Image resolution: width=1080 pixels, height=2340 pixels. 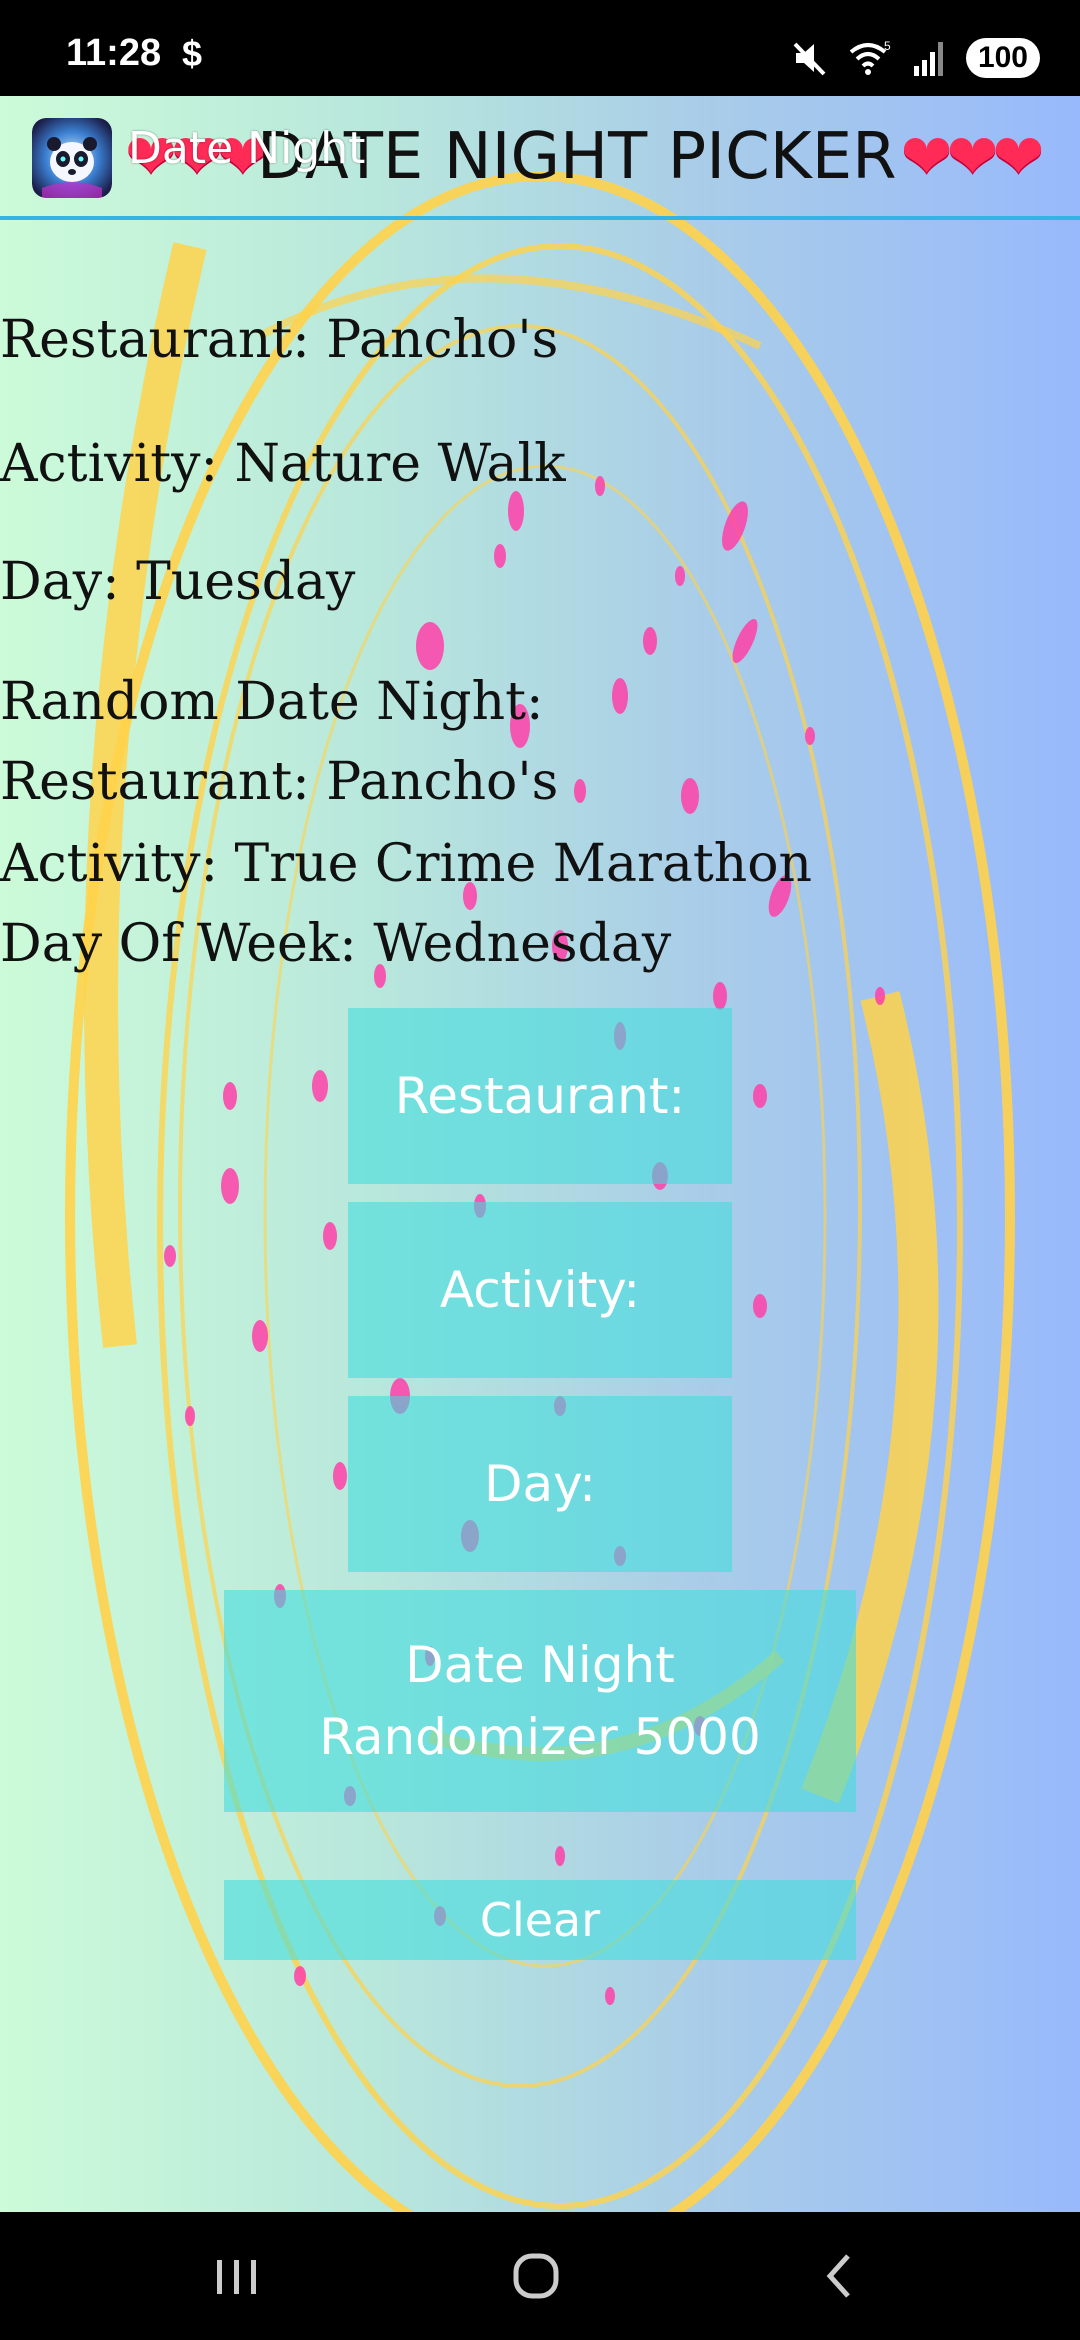 What do you see at coordinates (540, 1290) in the screenshot?
I see `activity-button: Activity:` at bounding box center [540, 1290].